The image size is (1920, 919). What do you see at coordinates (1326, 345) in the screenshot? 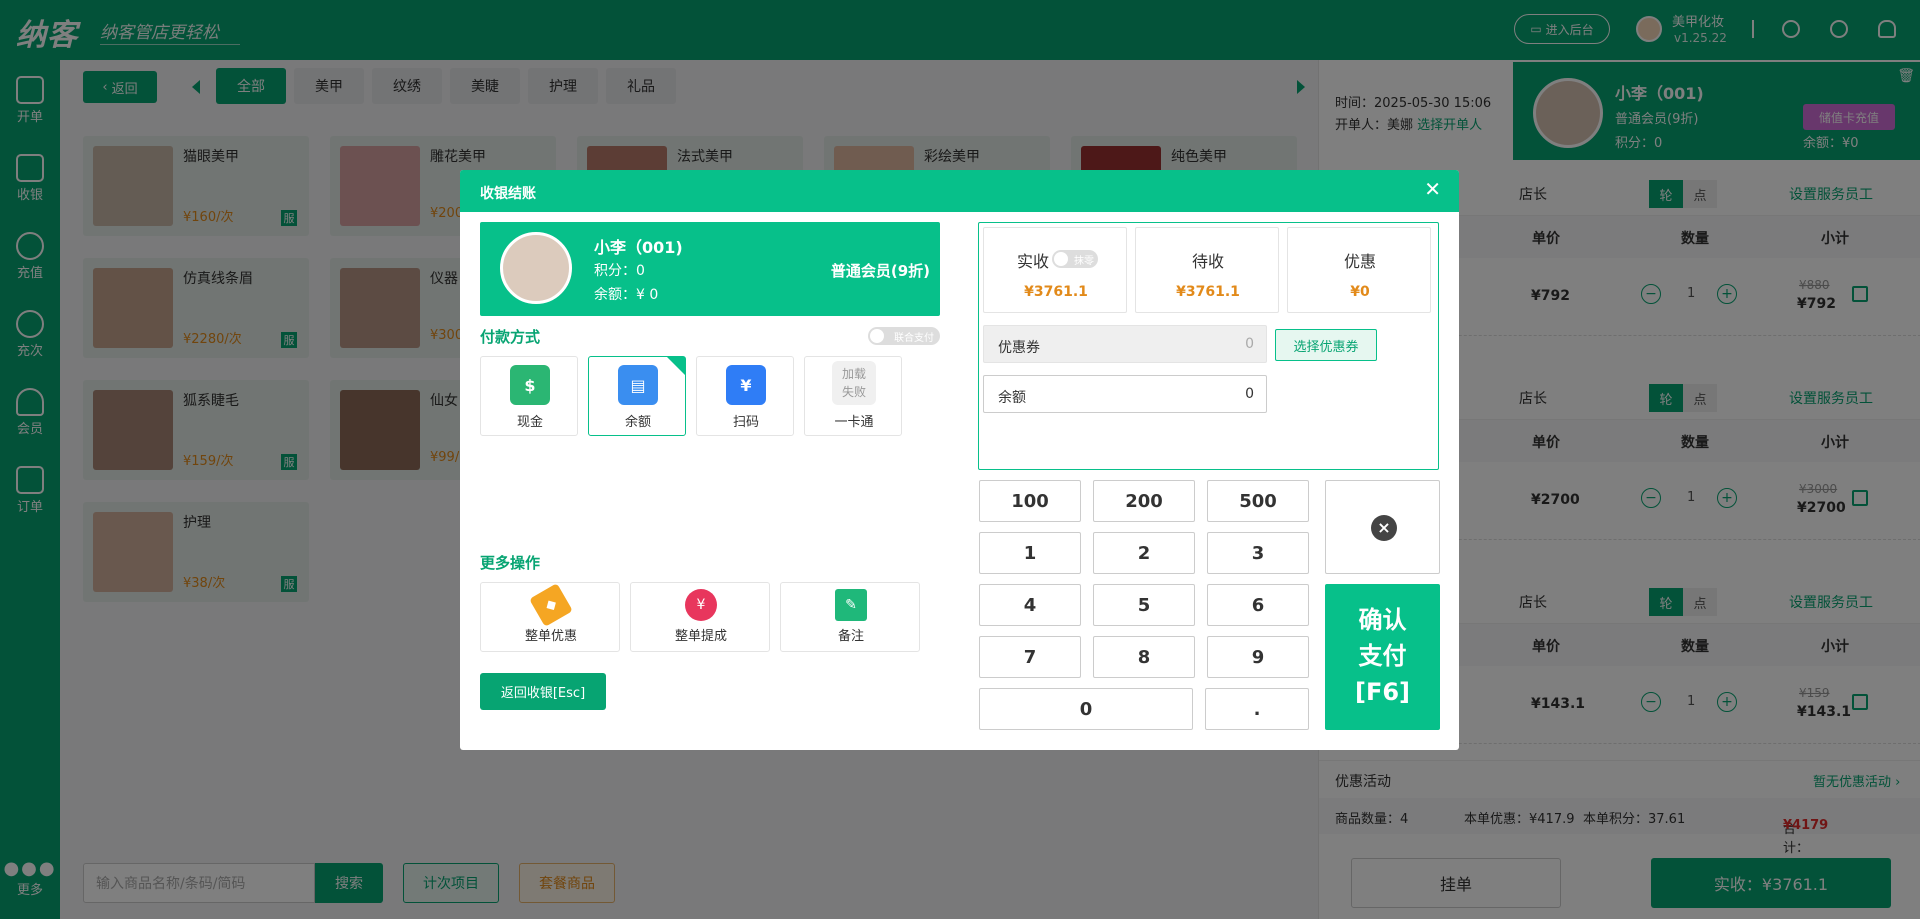
I see `select-coupon-button: 选择优惠券` at bounding box center [1326, 345].